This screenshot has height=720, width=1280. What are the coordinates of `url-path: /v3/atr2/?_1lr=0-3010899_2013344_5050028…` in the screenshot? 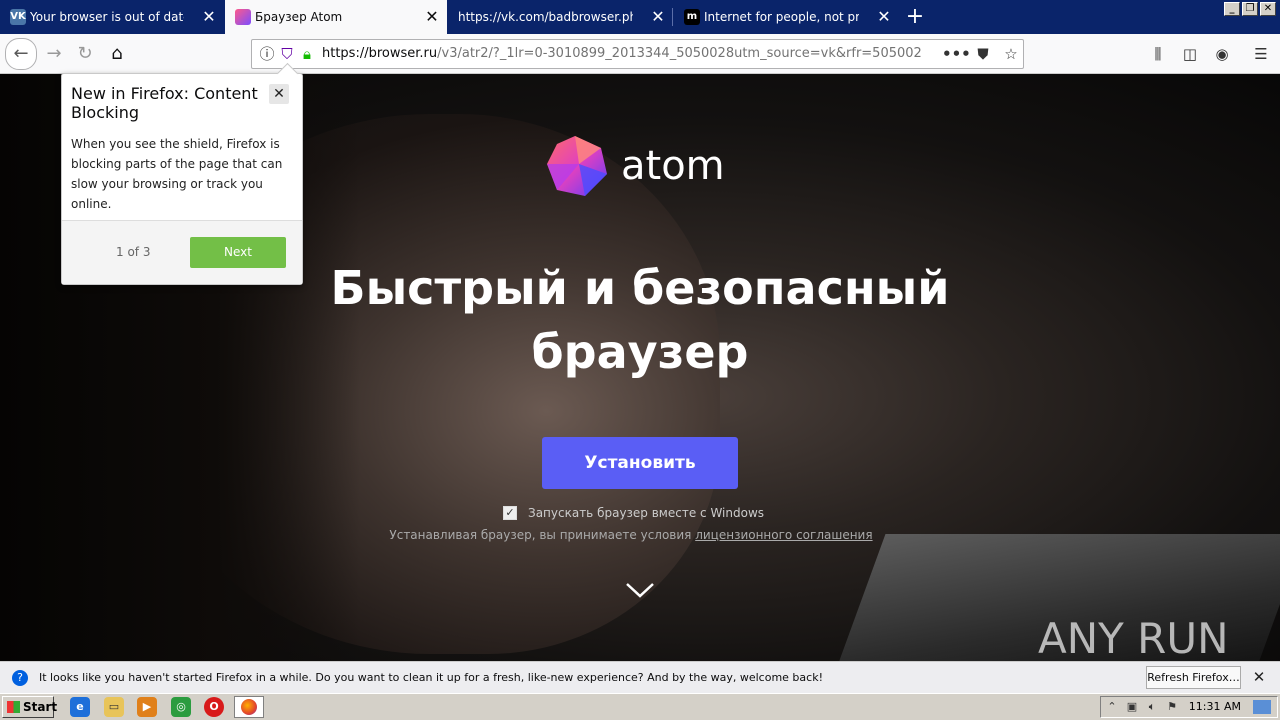 It's located at (679, 53).